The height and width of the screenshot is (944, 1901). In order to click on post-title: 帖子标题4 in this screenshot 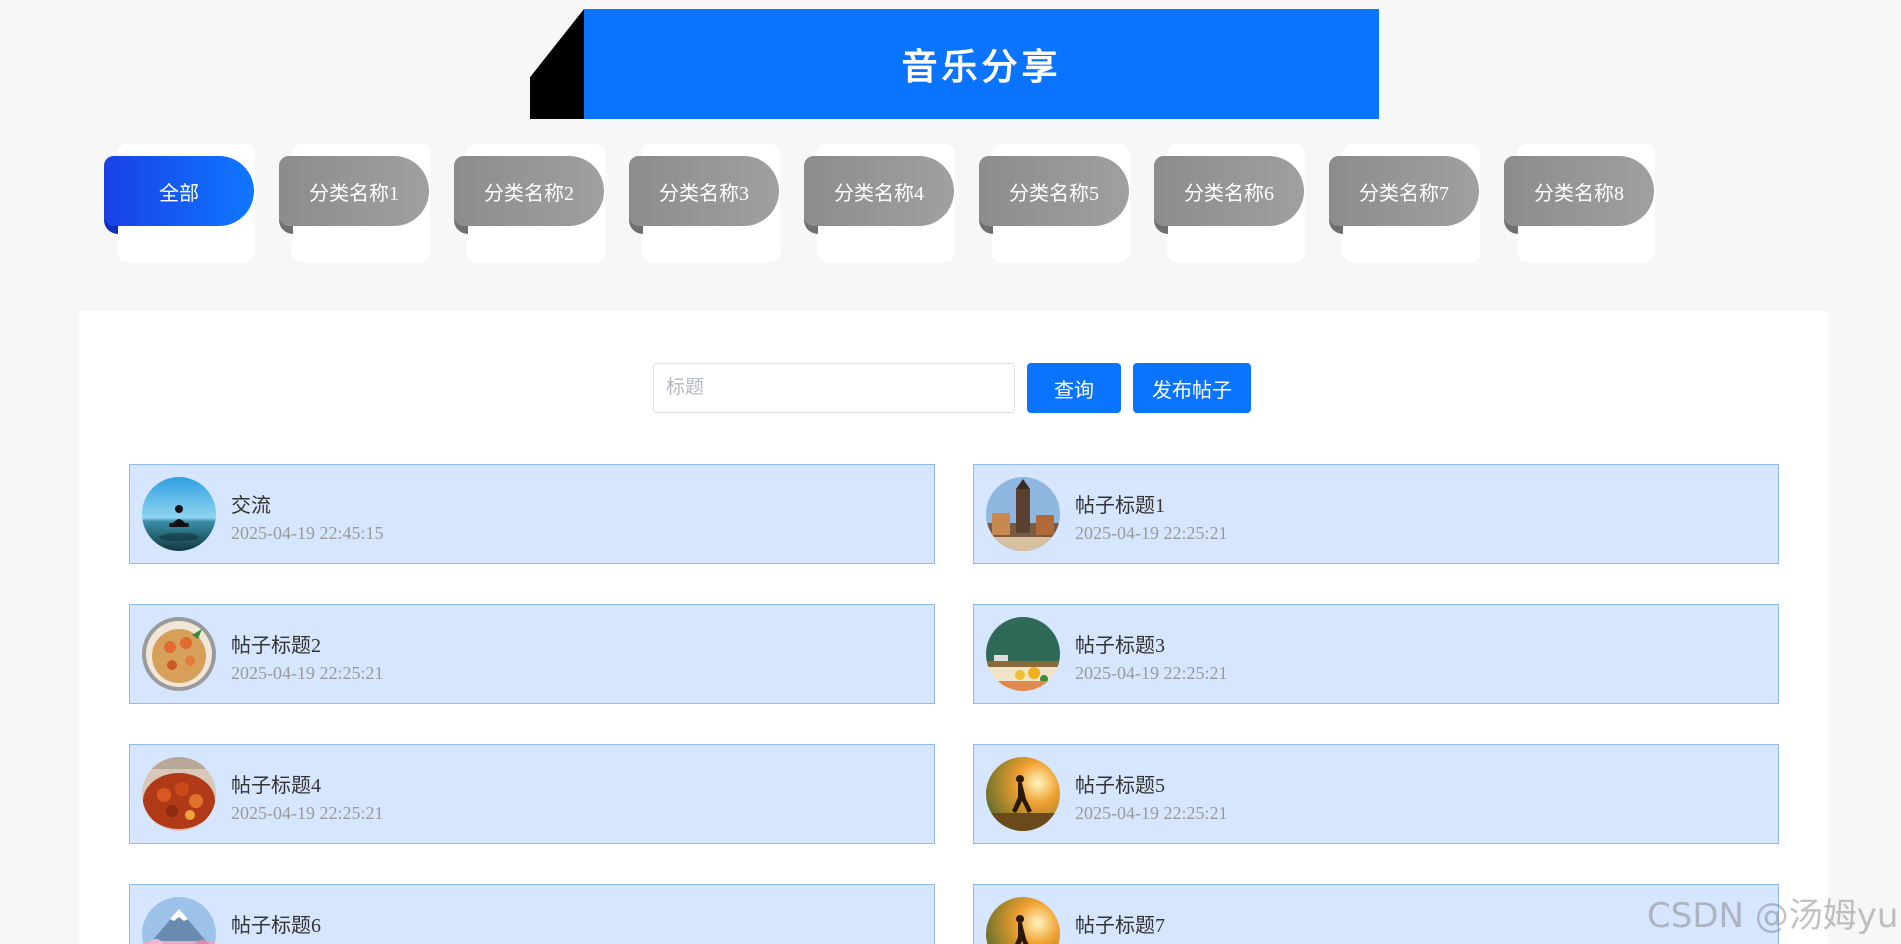, I will do `click(276, 786)`.